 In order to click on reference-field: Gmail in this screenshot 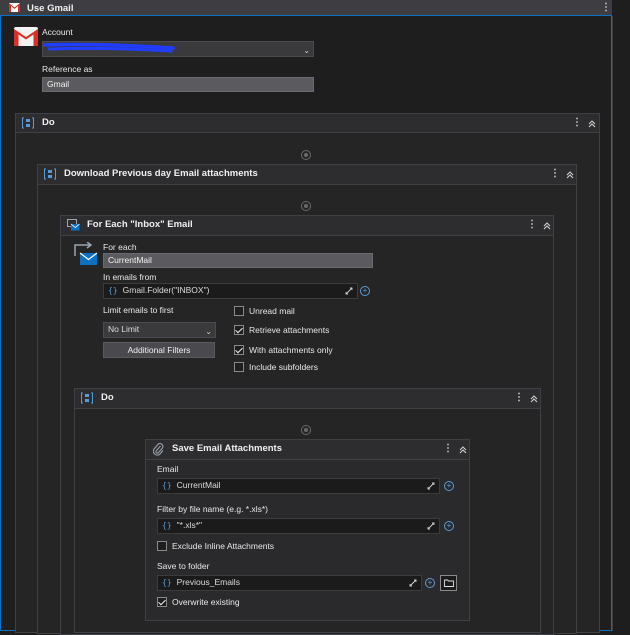, I will do `click(178, 84)`.